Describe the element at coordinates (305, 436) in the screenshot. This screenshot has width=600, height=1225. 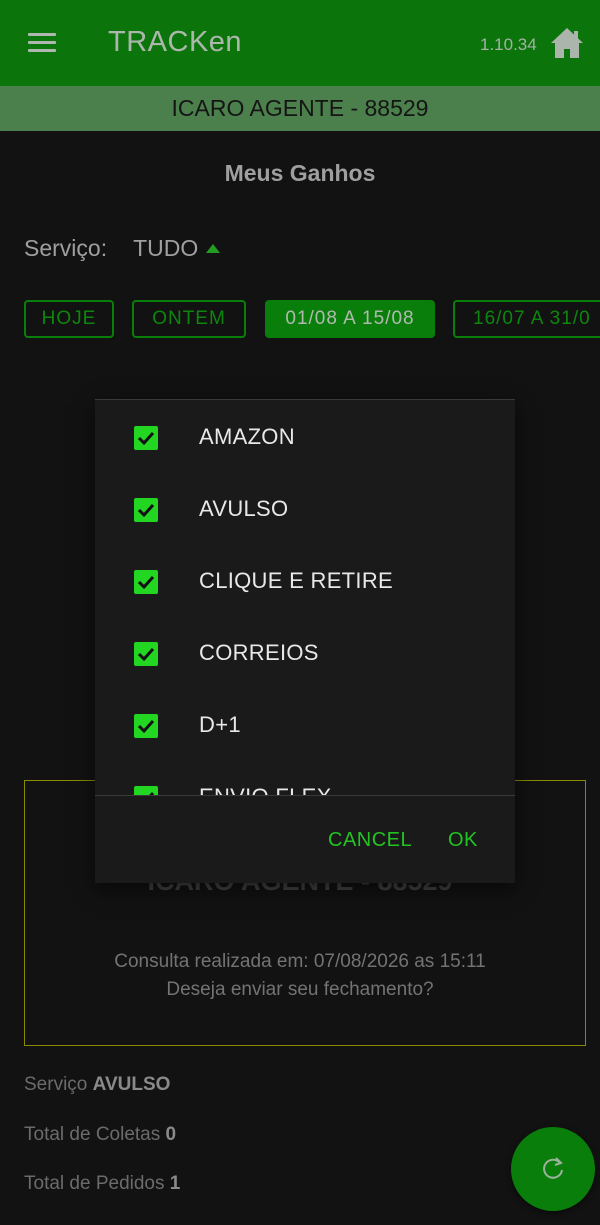
I see `option-amazon: AMAZON` at that location.